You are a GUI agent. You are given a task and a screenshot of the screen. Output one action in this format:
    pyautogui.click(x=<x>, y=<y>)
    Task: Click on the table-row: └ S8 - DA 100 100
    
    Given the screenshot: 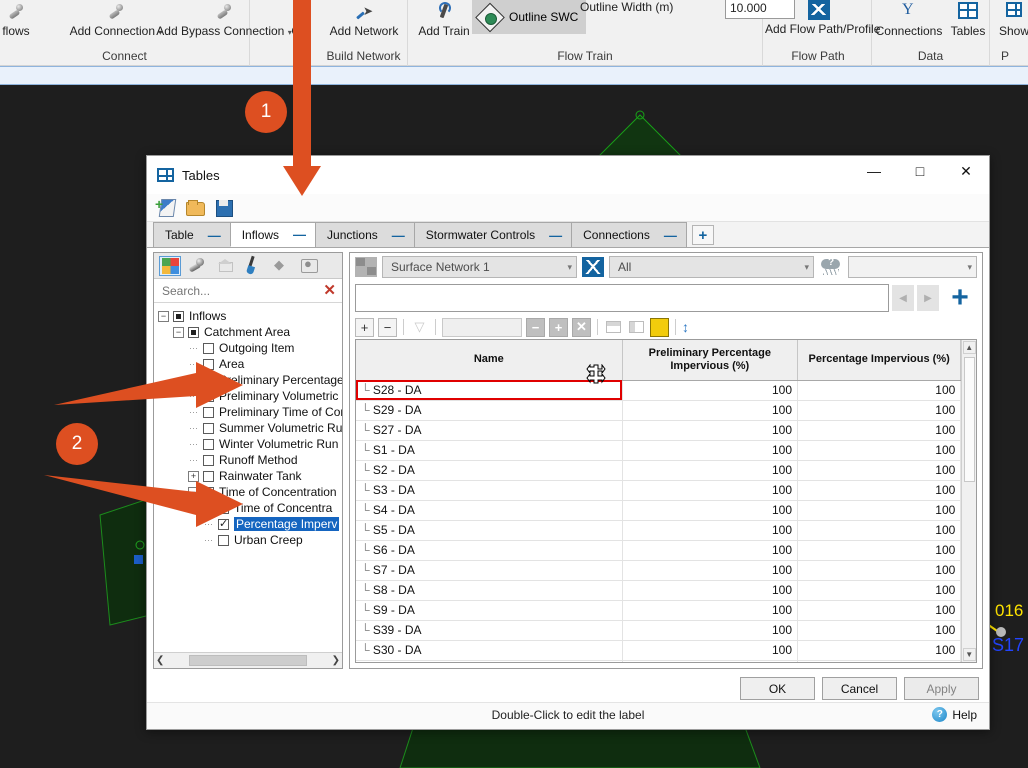 What is the action you would take?
    pyautogui.click(x=659, y=590)
    